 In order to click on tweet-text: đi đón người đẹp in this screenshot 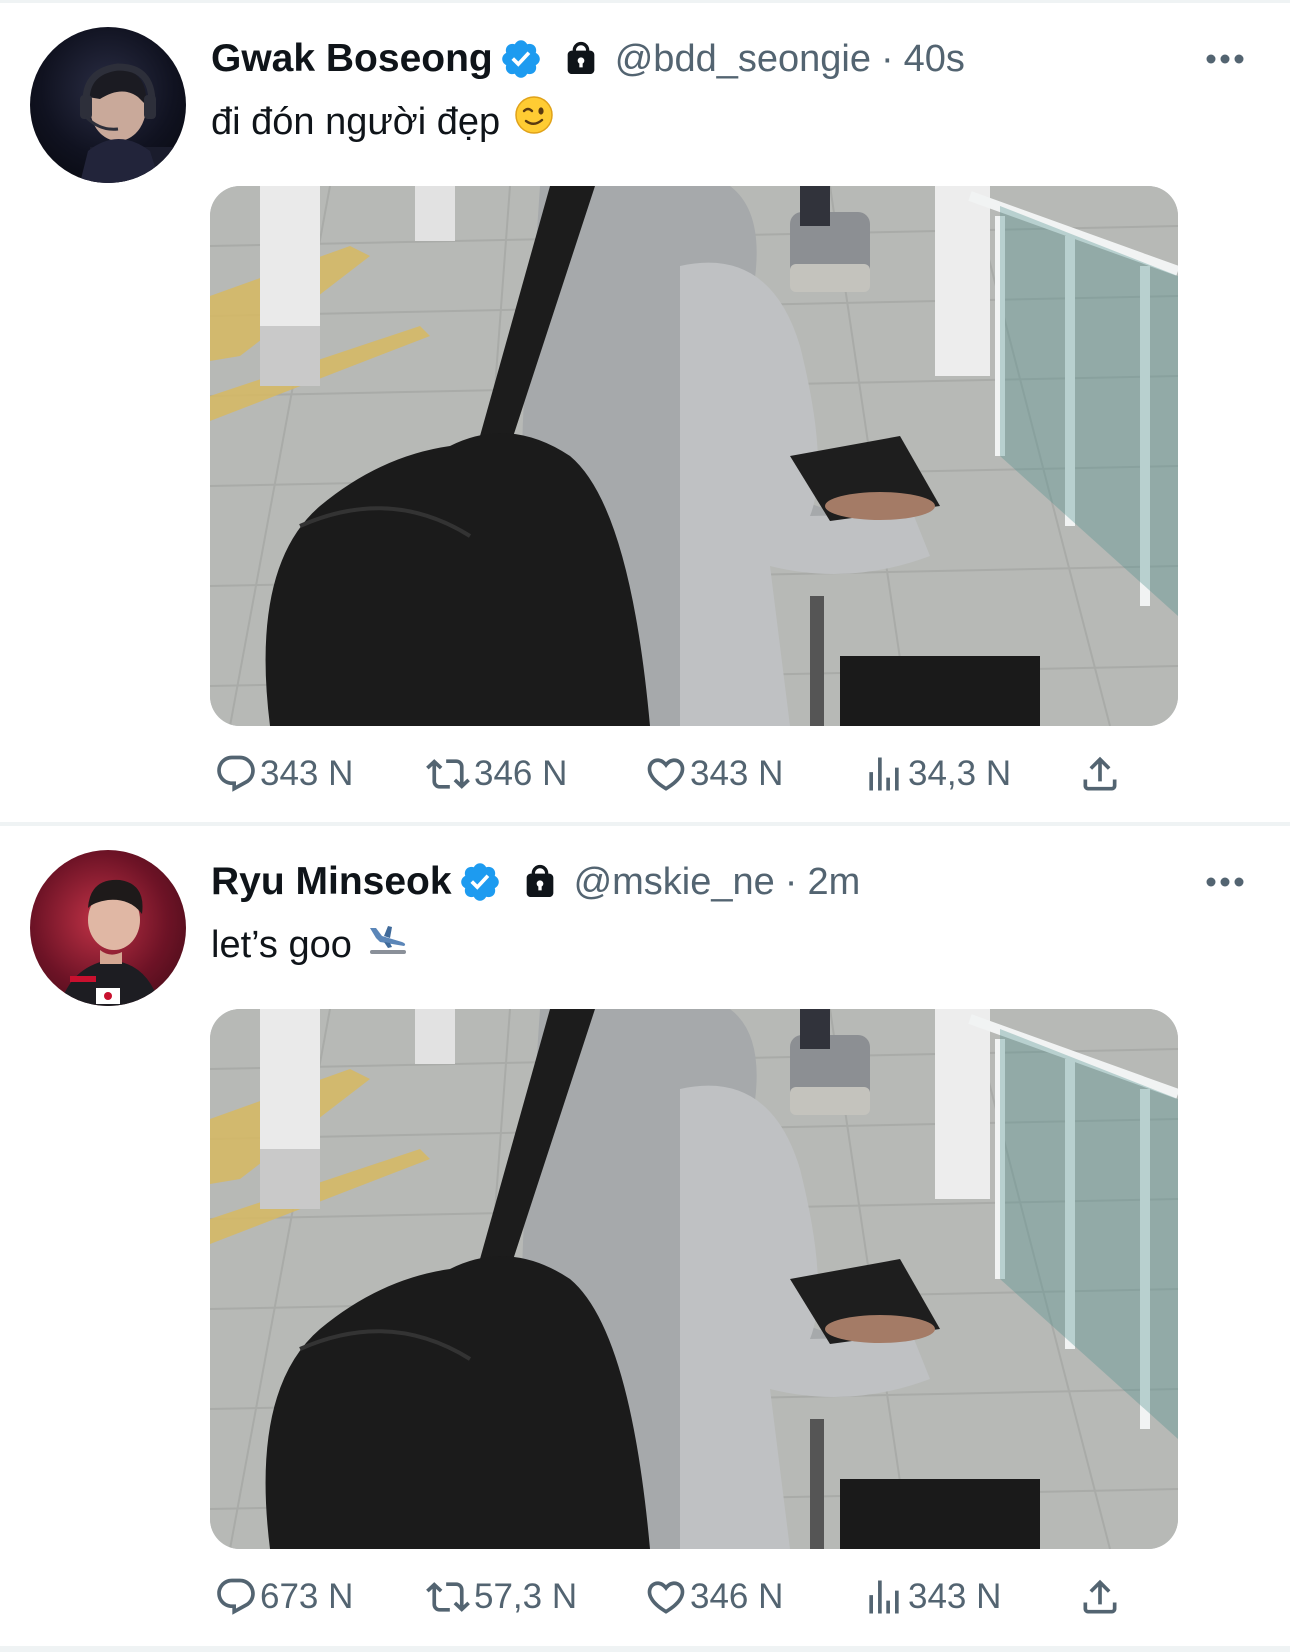, I will do `click(382, 122)`.